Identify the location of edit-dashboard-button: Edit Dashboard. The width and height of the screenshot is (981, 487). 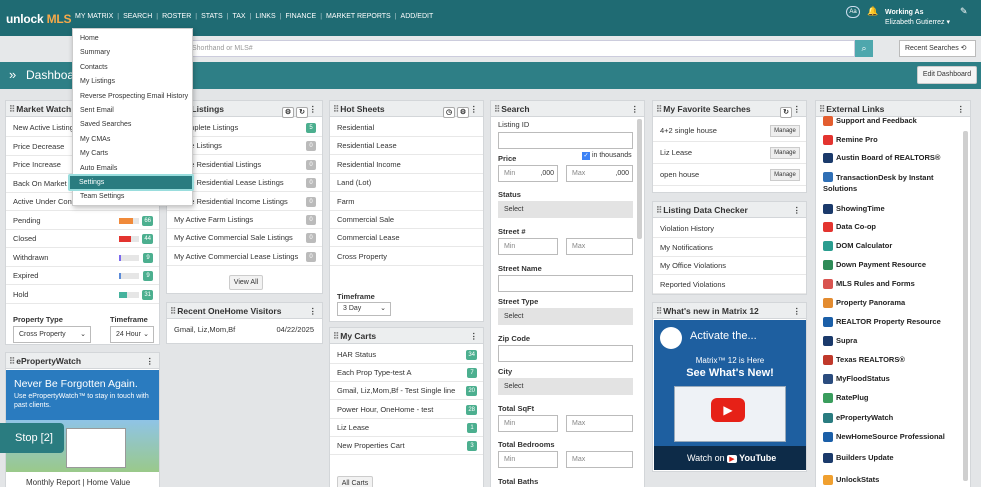
(947, 75).